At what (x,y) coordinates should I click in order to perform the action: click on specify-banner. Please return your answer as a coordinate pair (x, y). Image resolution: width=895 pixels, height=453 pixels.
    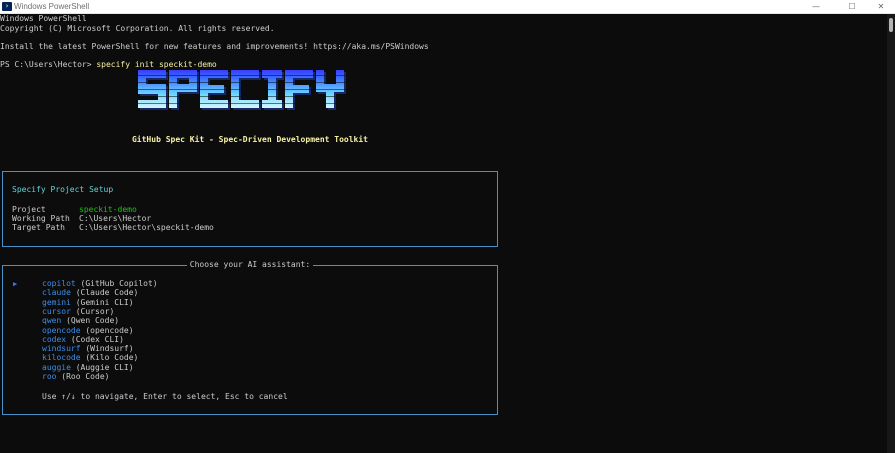
    Looking at the image, I should click on (248, 94).